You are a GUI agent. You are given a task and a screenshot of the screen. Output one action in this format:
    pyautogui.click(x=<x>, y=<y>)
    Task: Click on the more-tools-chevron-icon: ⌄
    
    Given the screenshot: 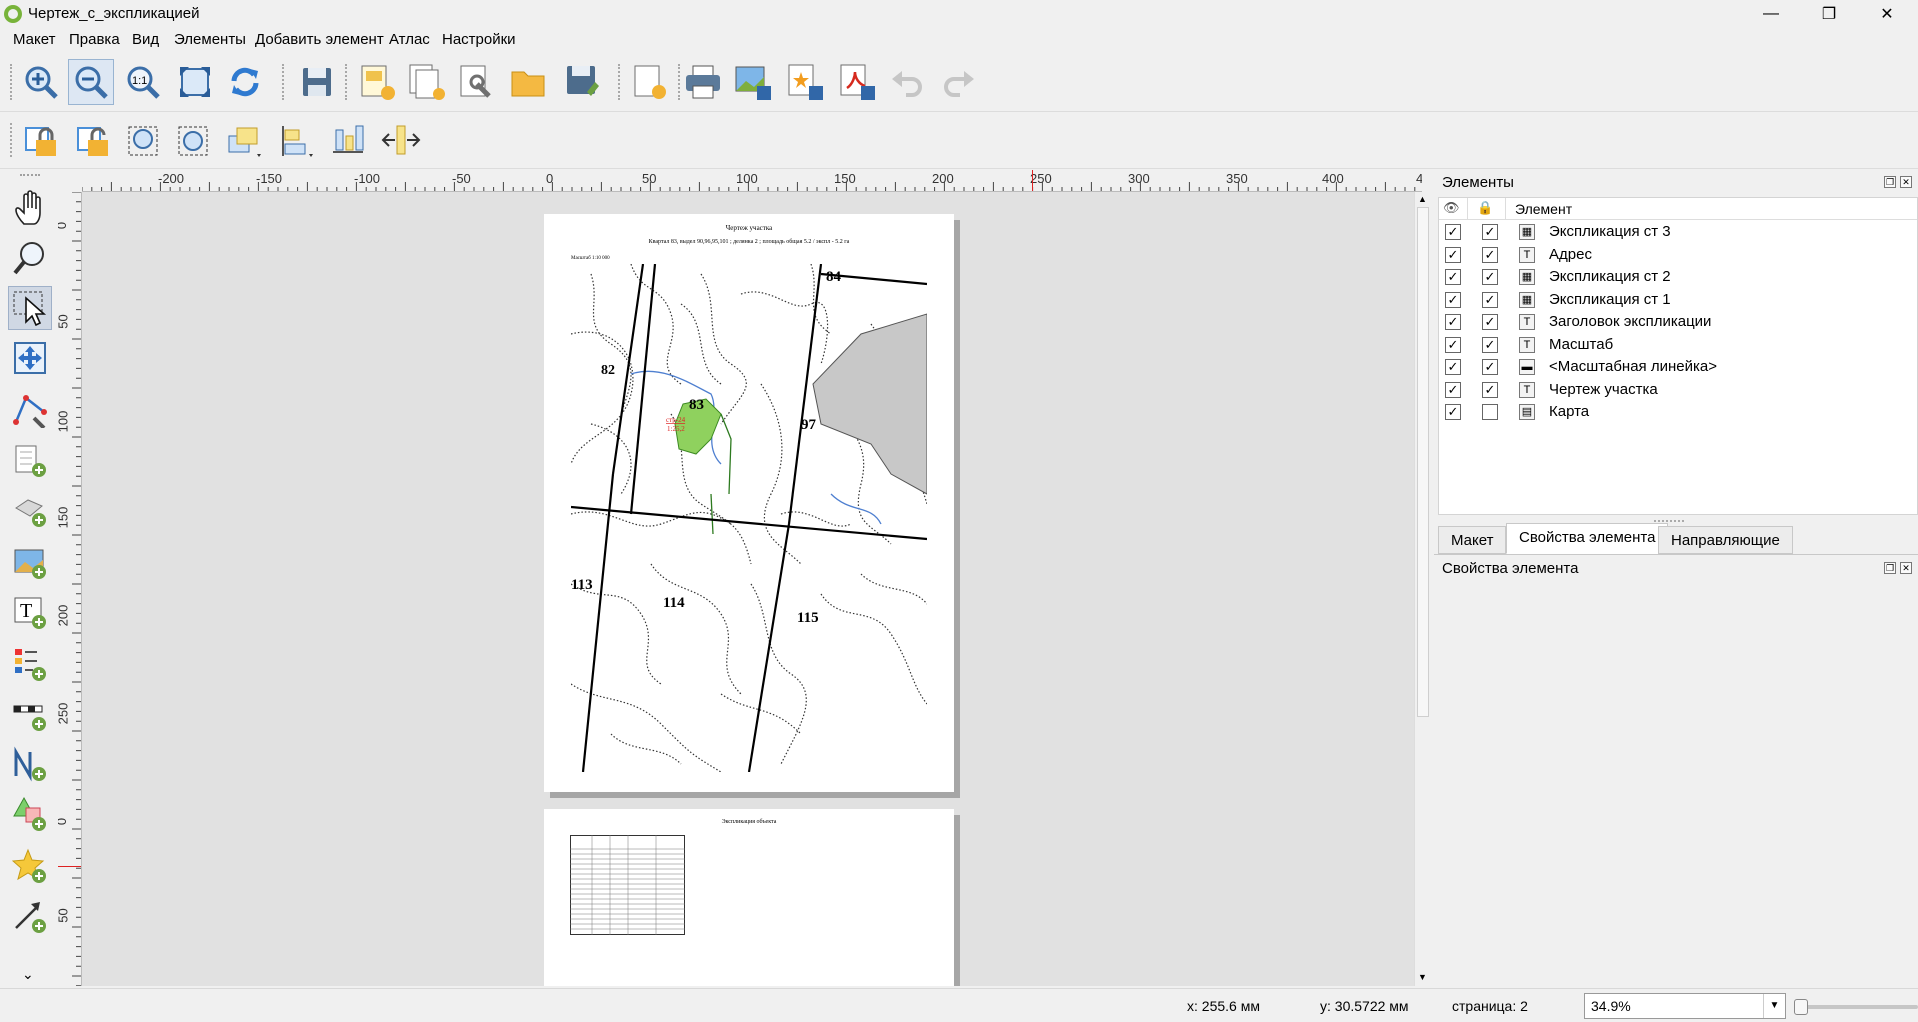 What is the action you would take?
    pyautogui.click(x=28, y=974)
    